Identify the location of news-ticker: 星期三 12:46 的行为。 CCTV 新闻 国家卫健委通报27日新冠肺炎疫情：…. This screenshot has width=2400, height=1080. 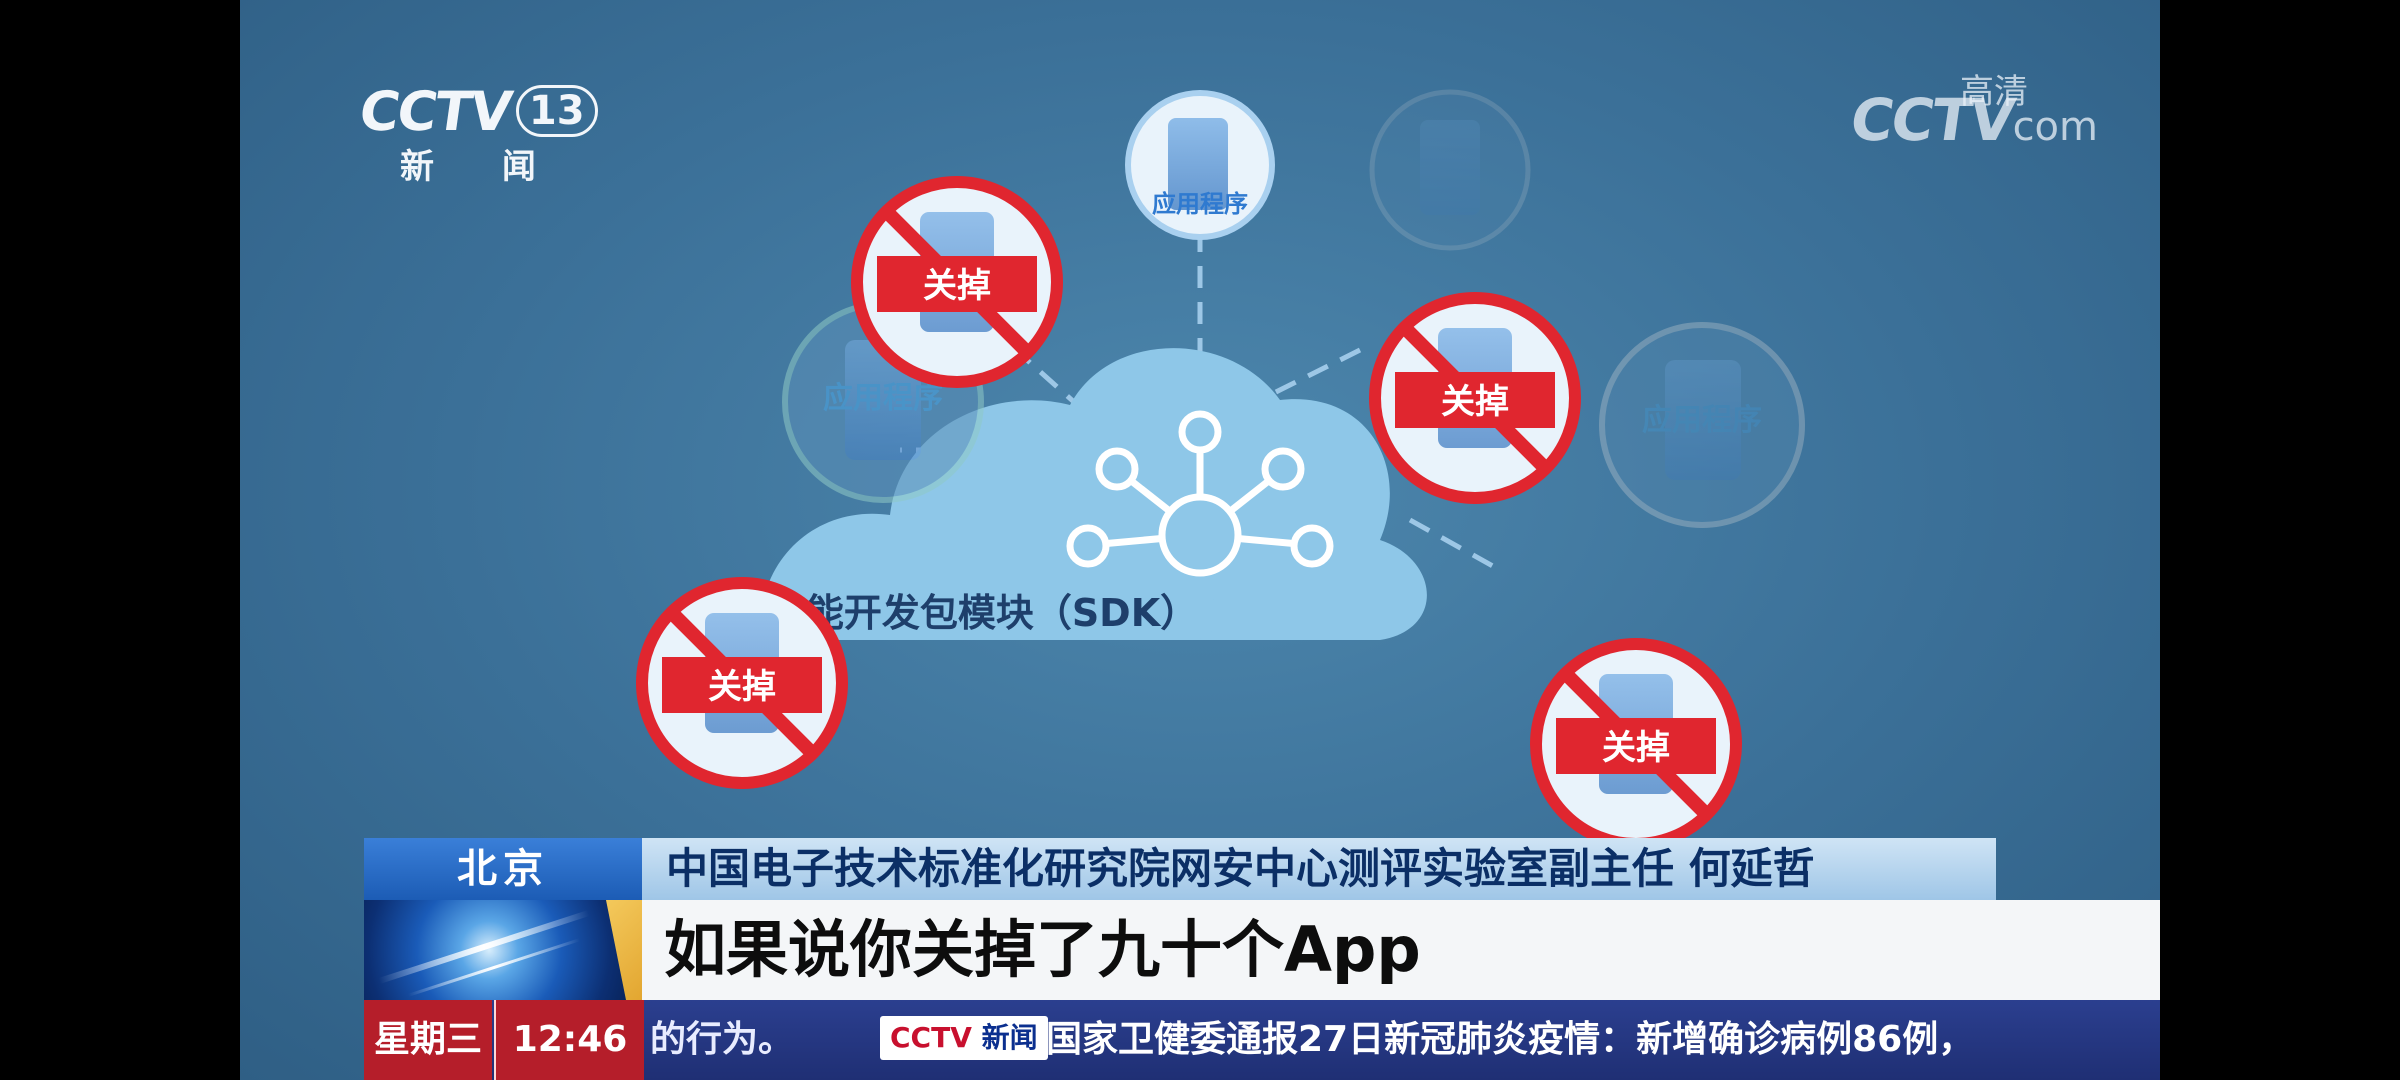
(1262, 1040).